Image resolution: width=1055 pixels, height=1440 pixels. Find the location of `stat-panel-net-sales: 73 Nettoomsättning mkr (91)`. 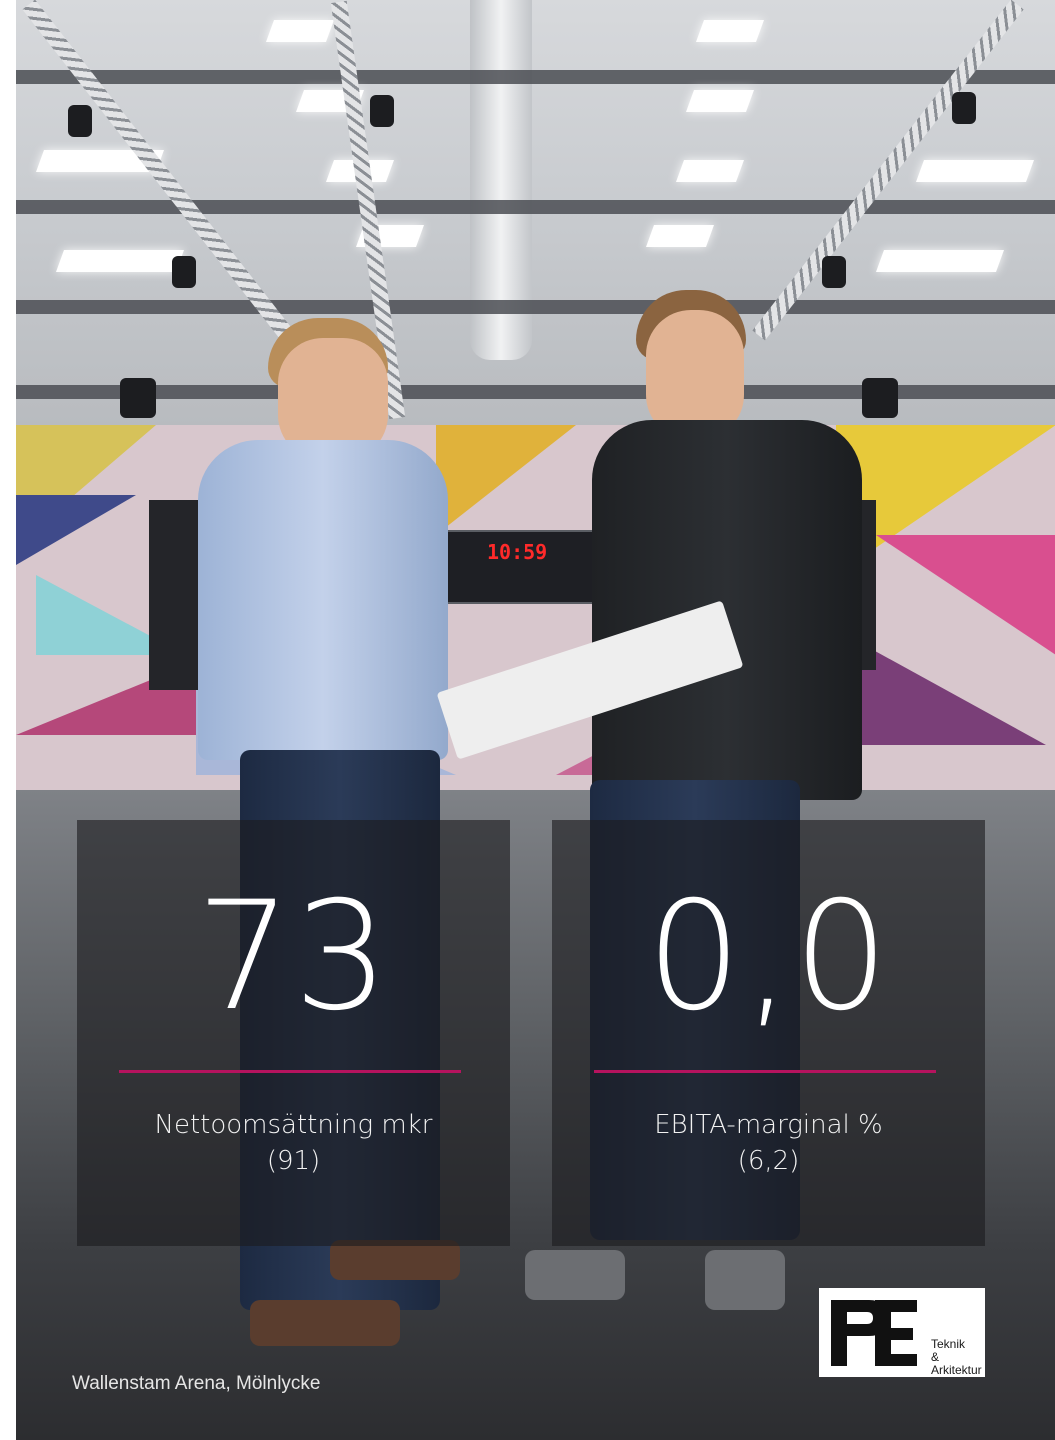

stat-panel-net-sales: 73 Nettoomsättning mkr (91) is located at coordinates (293, 1033).